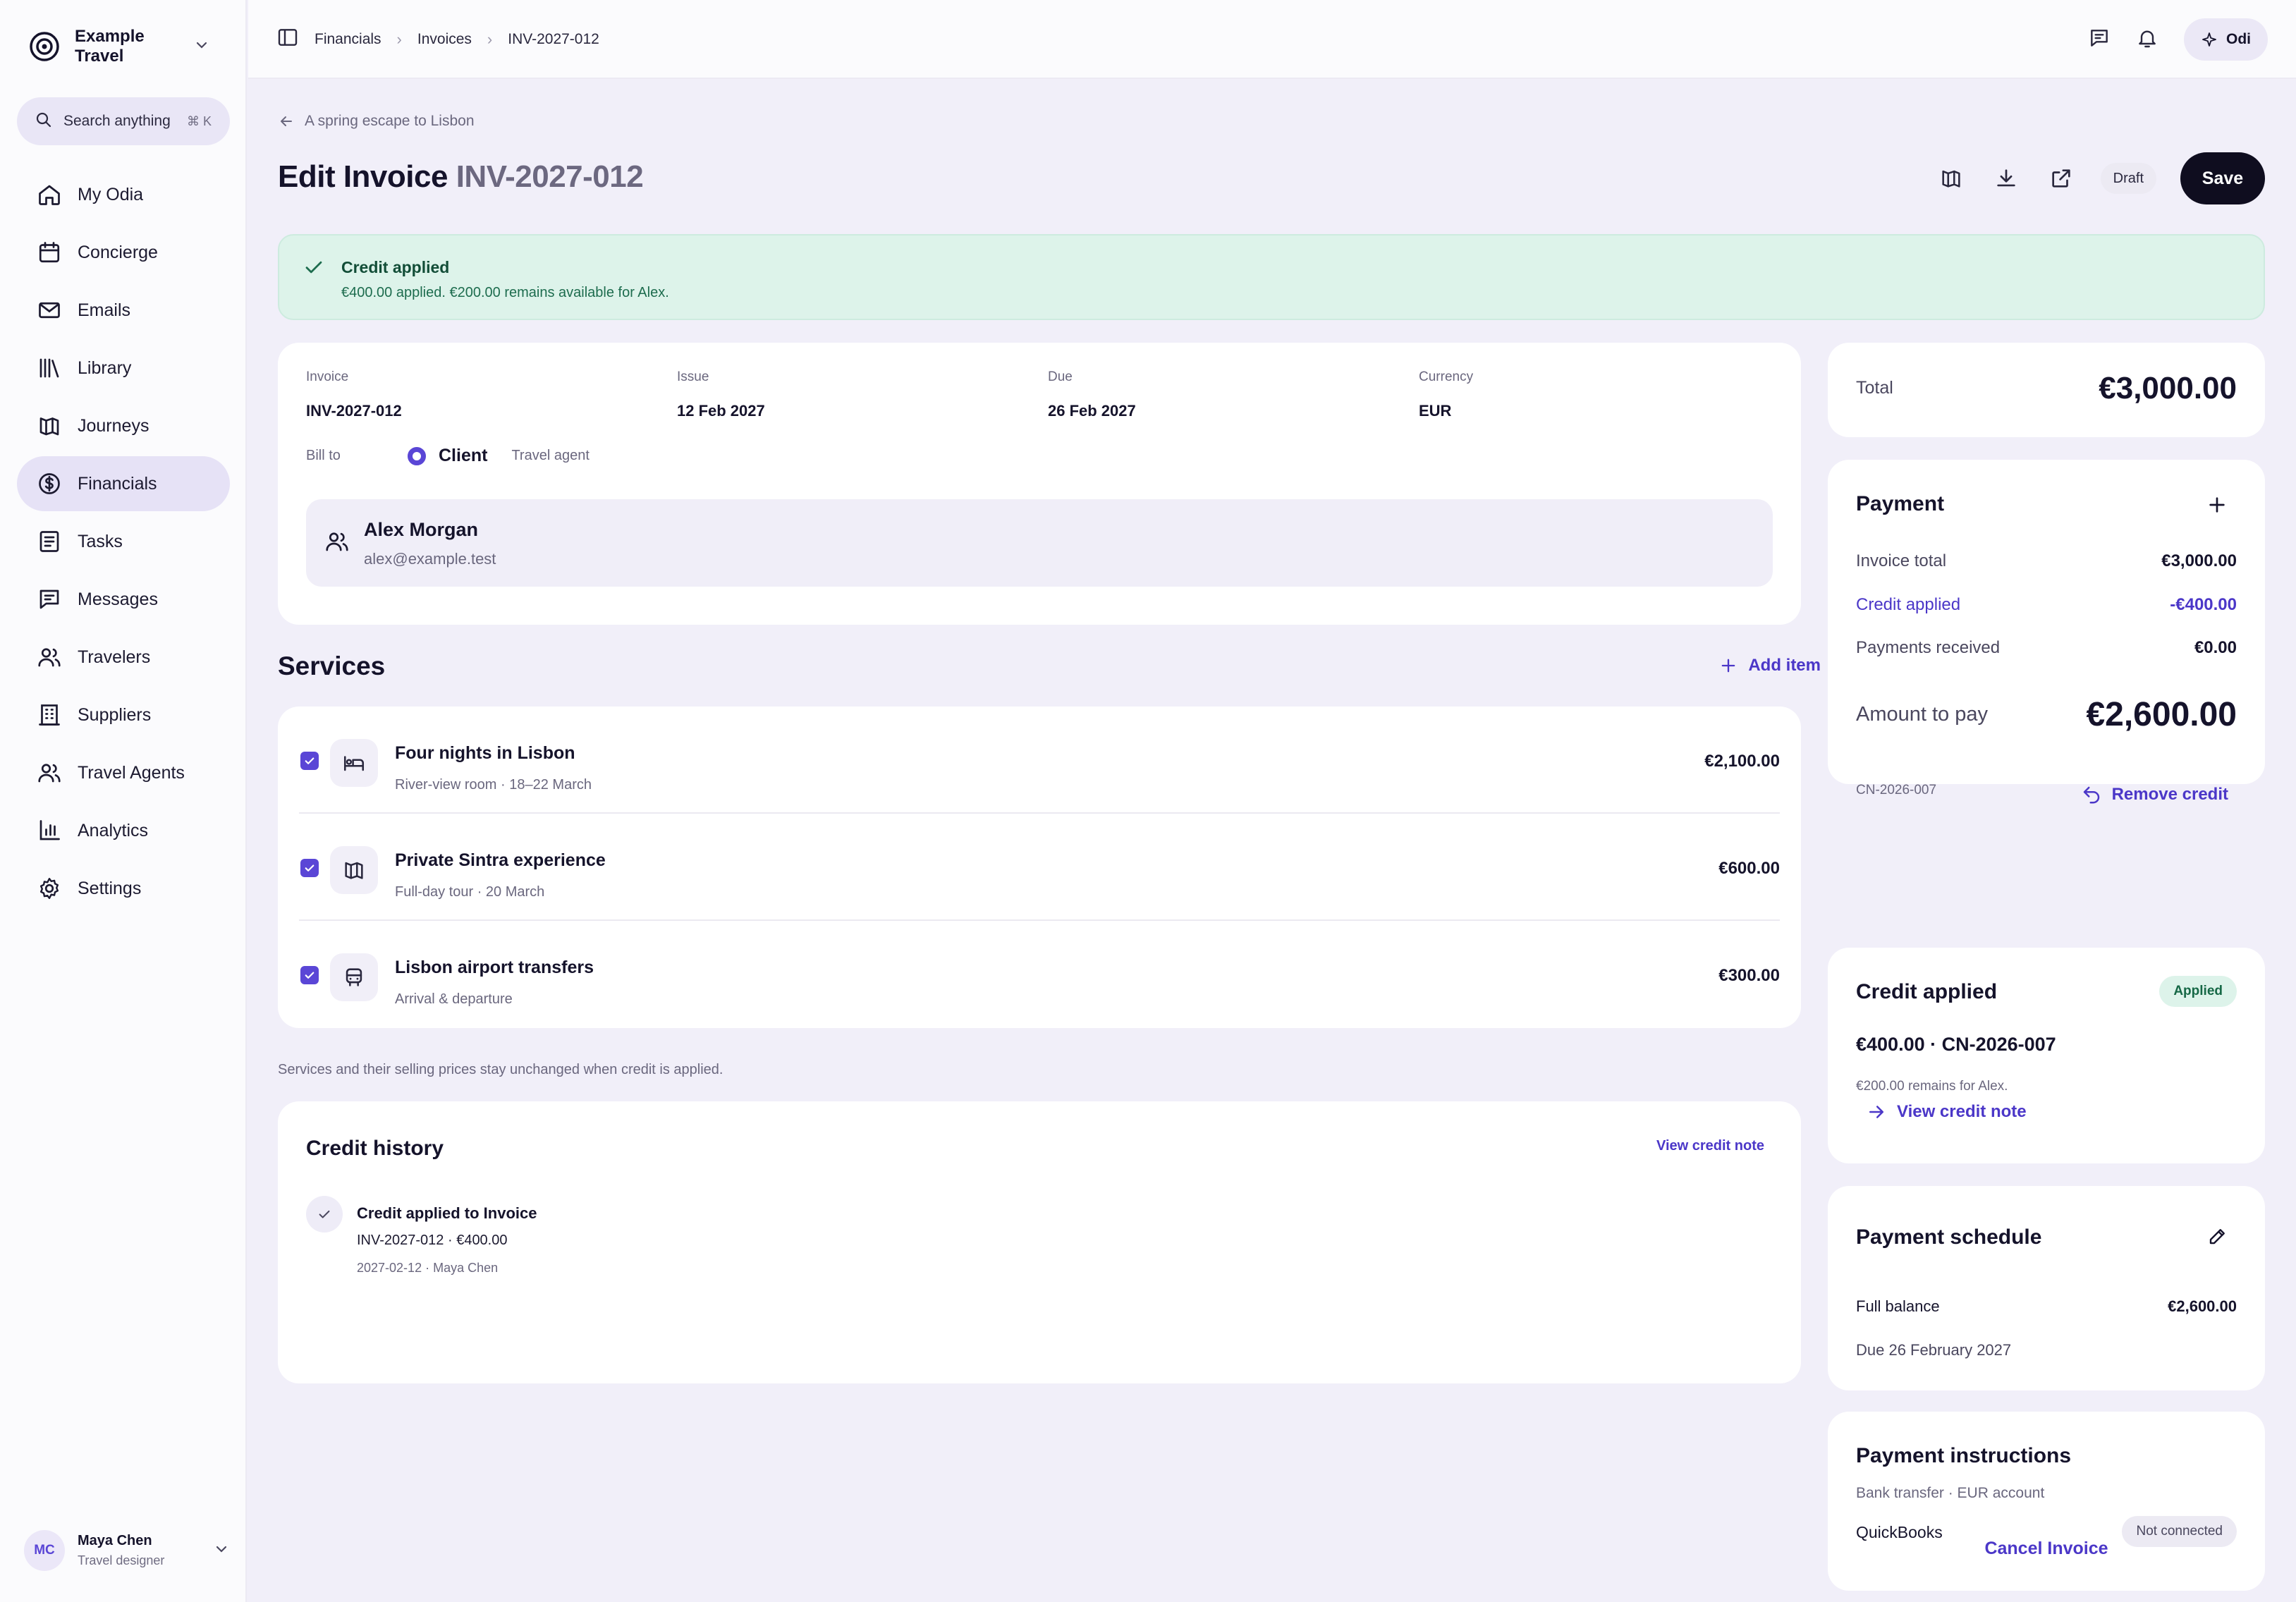  Describe the element at coordinates (1092, 394) in the screenshot. I see `due-date-field: Due 26 Feb 2027` at that location.